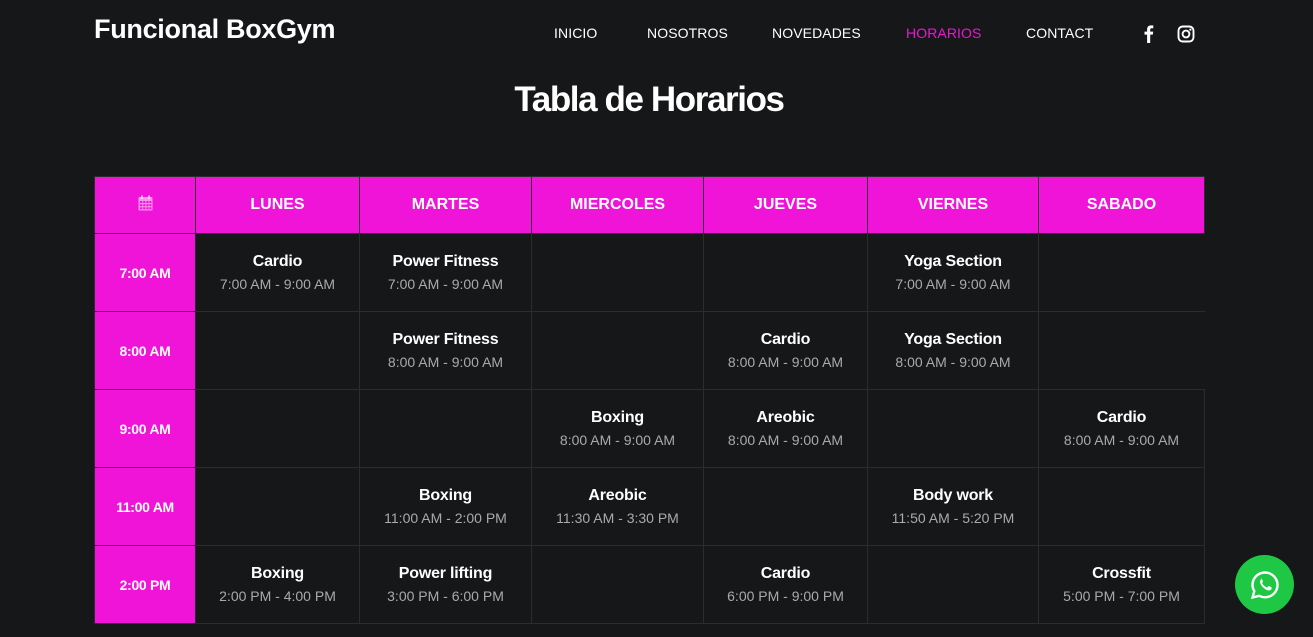 The image size is (1313, 637). I want to click on calendar-icon, so click(145, 205).